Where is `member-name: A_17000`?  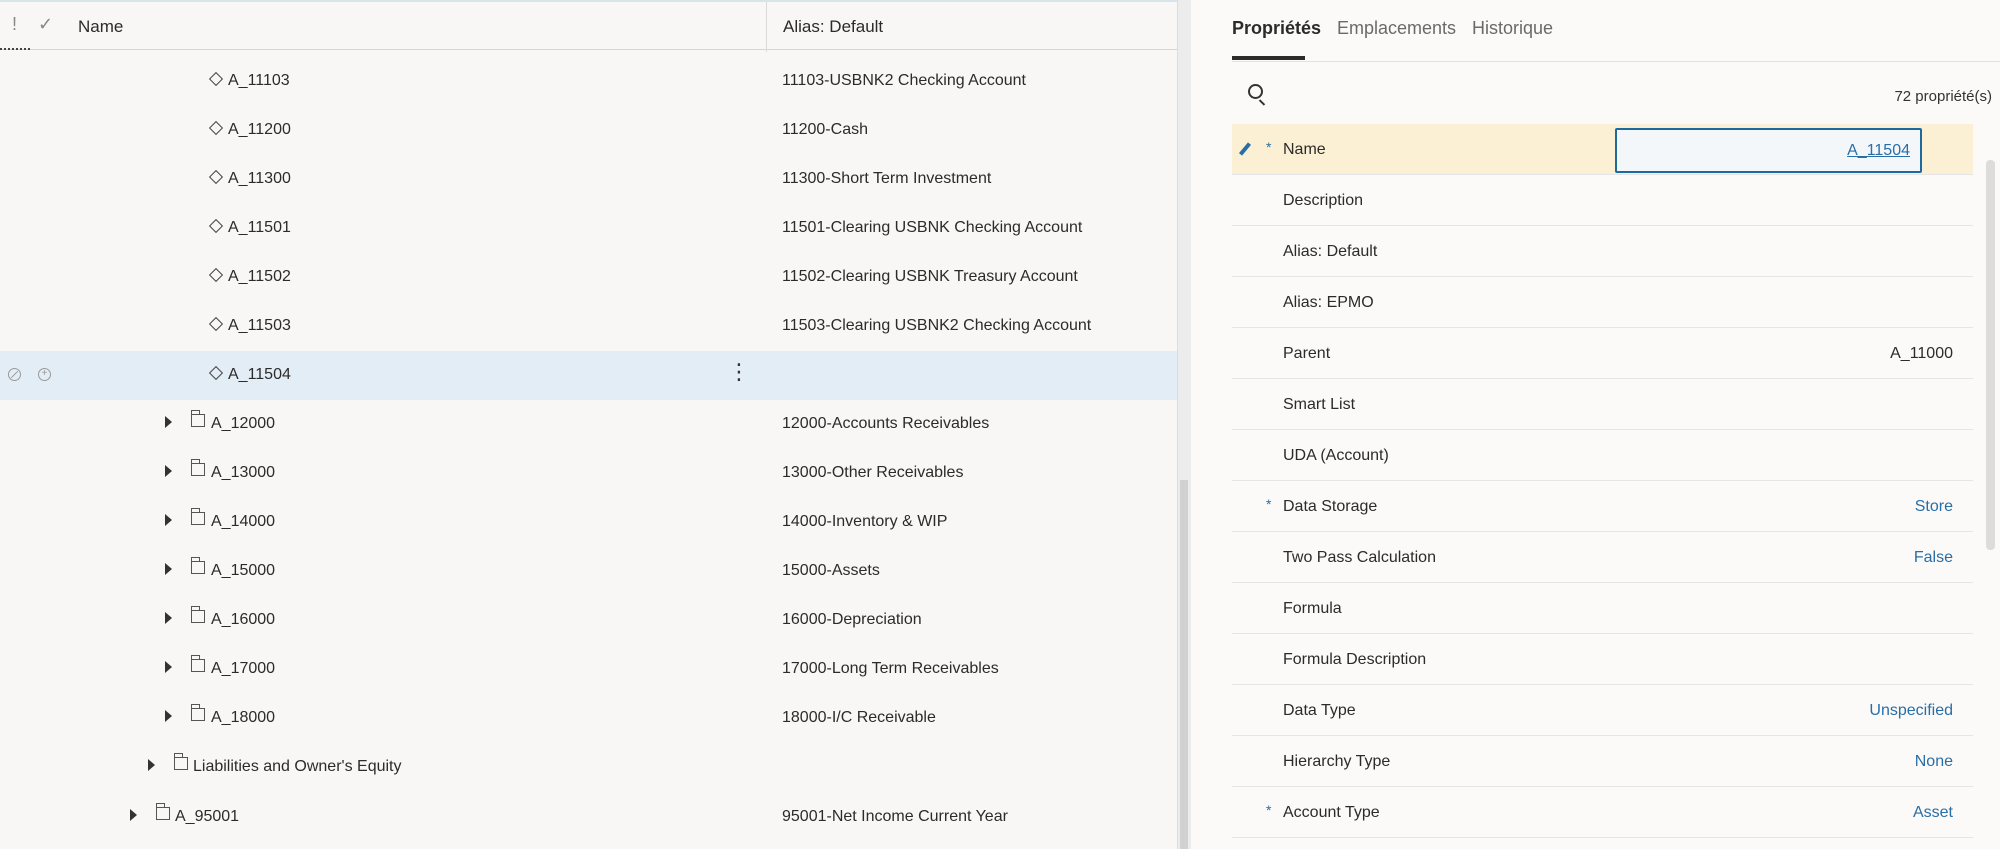
member-name: A_17000 is located at coordinates (243, 668).